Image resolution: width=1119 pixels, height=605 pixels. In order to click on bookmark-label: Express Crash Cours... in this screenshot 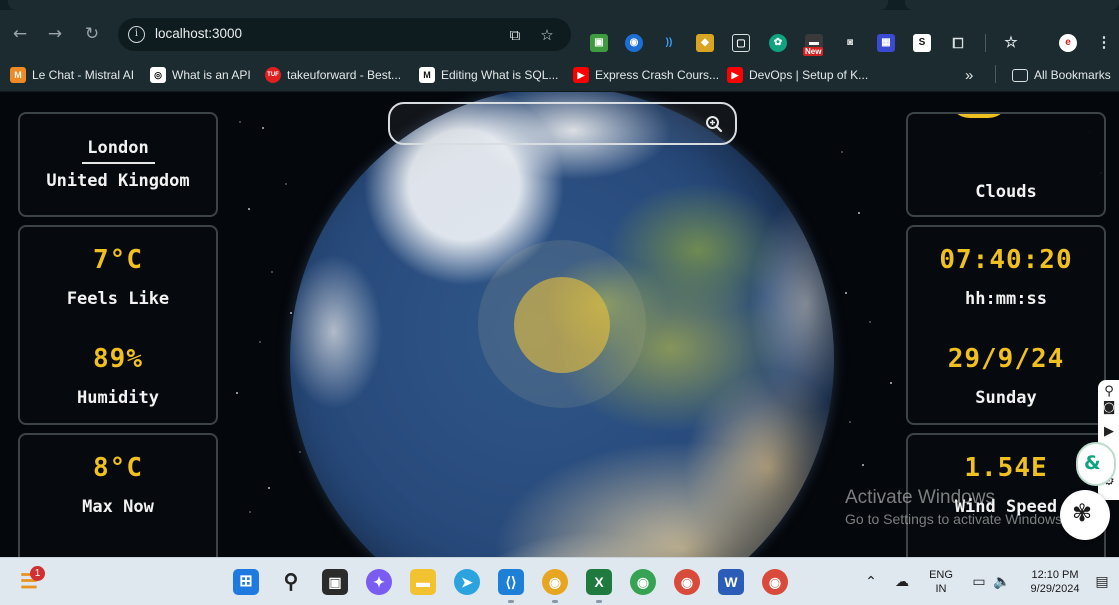, I will do `click(657, 75)`.